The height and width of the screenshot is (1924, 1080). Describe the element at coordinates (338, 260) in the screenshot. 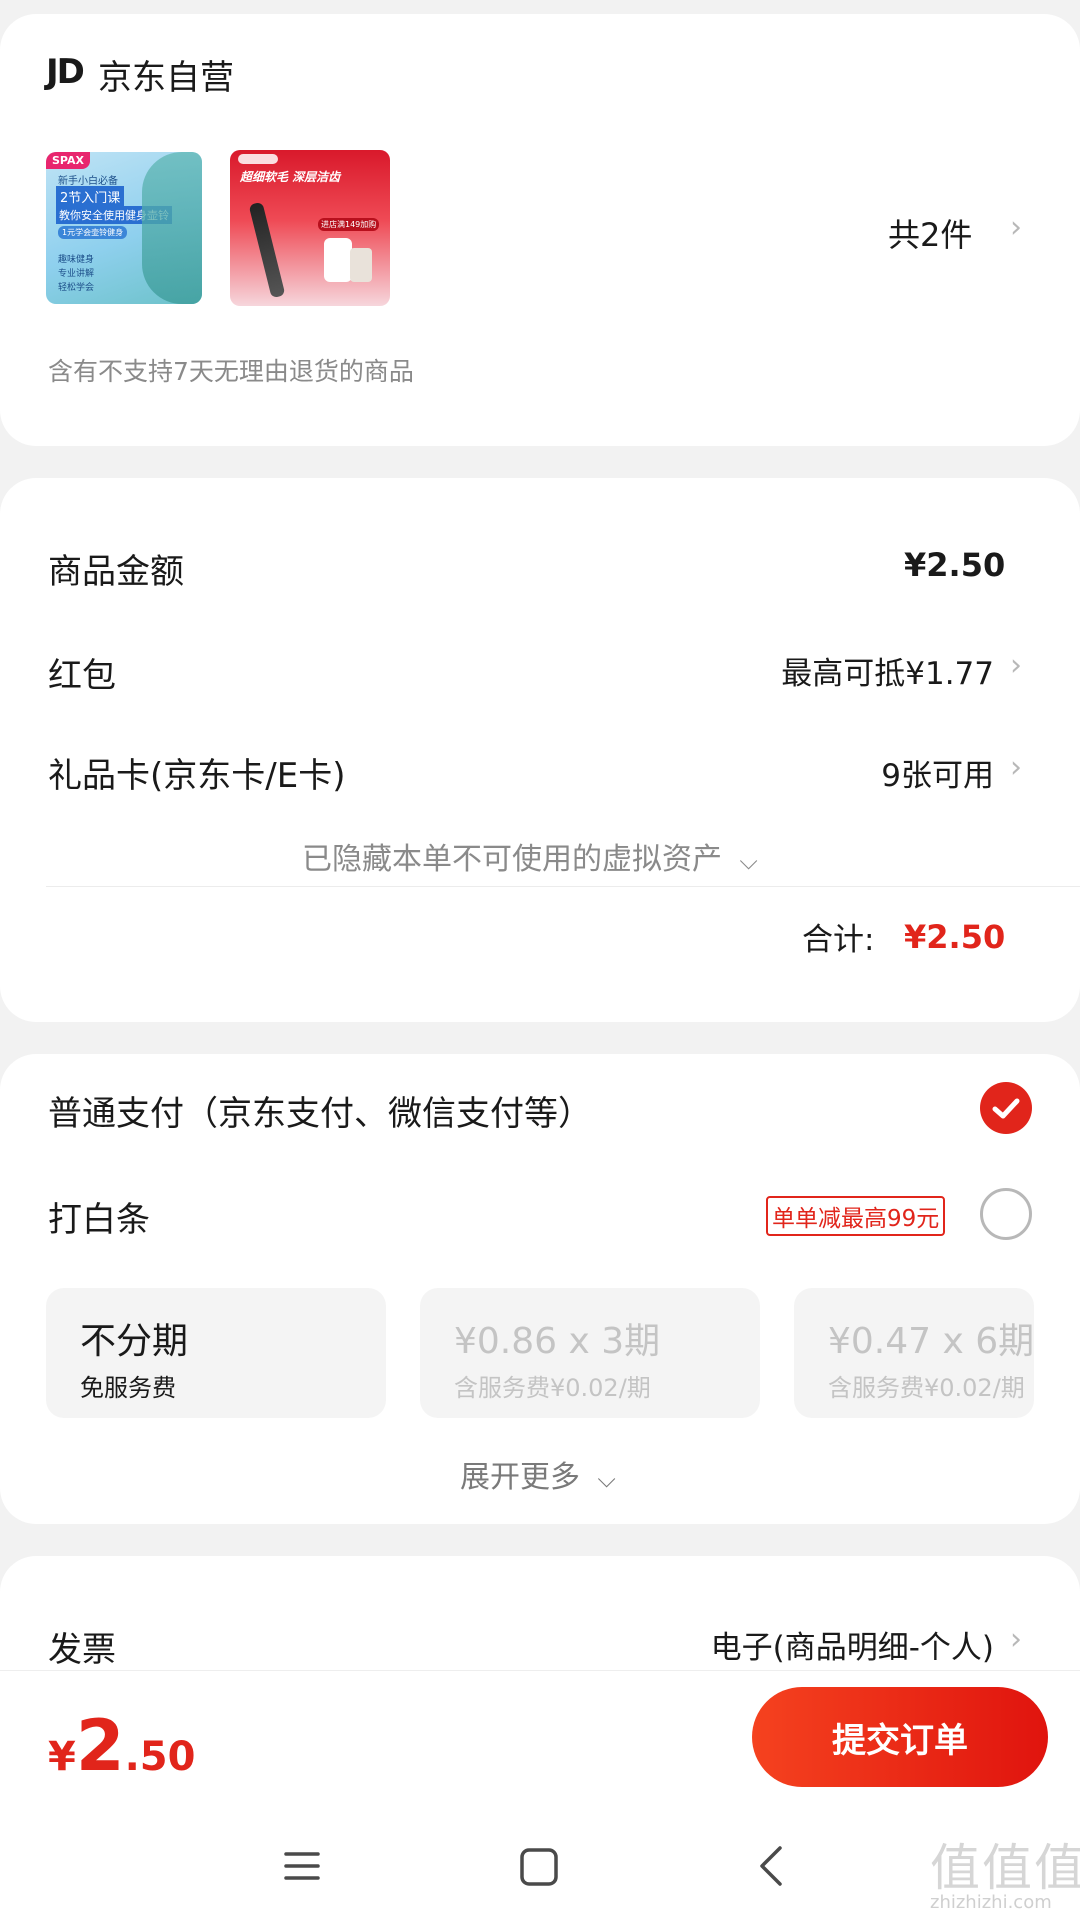

I see `product-bottle-shape` at that location.